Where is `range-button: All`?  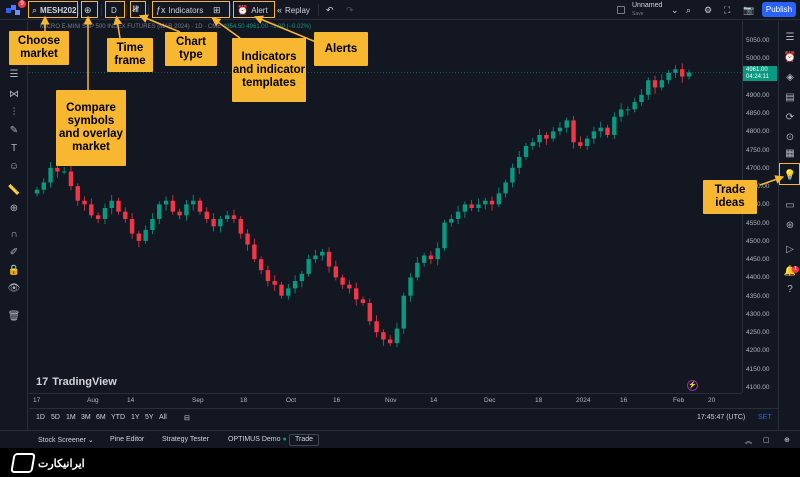
range-button: All is located at coordinates (163, 417).